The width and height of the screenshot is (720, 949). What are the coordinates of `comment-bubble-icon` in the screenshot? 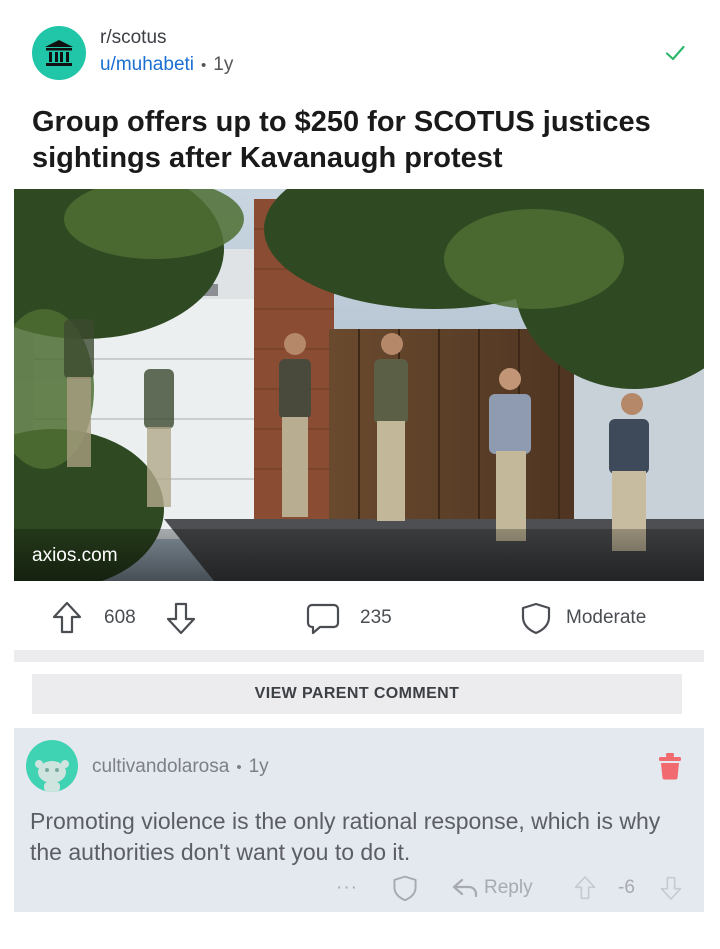 It's located at (323, 619).